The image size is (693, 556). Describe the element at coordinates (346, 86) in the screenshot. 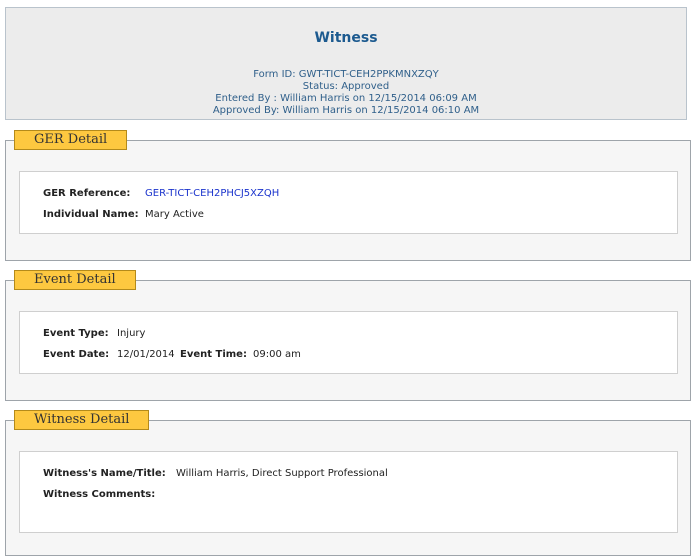

I see `form-status: Status: Approved` at that location.